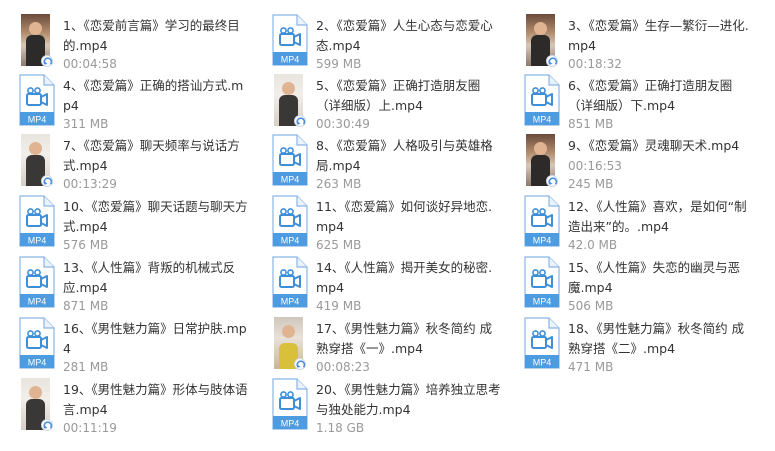 The height and width of the screenshot is (451, 775). Describe the element at coordinates (591, 367) in the screenshot. I see `file-size: 471 MB` at that location.